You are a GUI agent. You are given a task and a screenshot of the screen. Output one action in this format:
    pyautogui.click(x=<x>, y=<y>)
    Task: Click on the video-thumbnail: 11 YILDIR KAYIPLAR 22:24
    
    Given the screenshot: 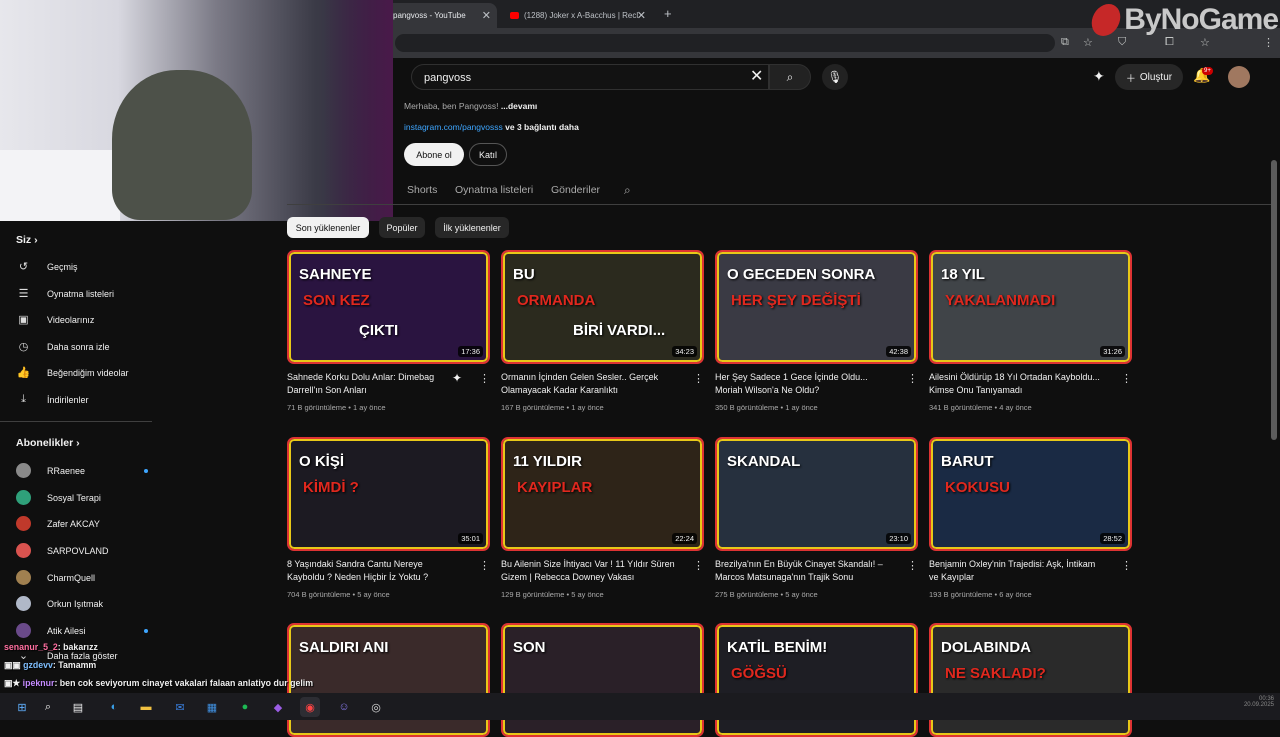 What is the action you would take?
    pyautogui.click(x=602, y=494)
    